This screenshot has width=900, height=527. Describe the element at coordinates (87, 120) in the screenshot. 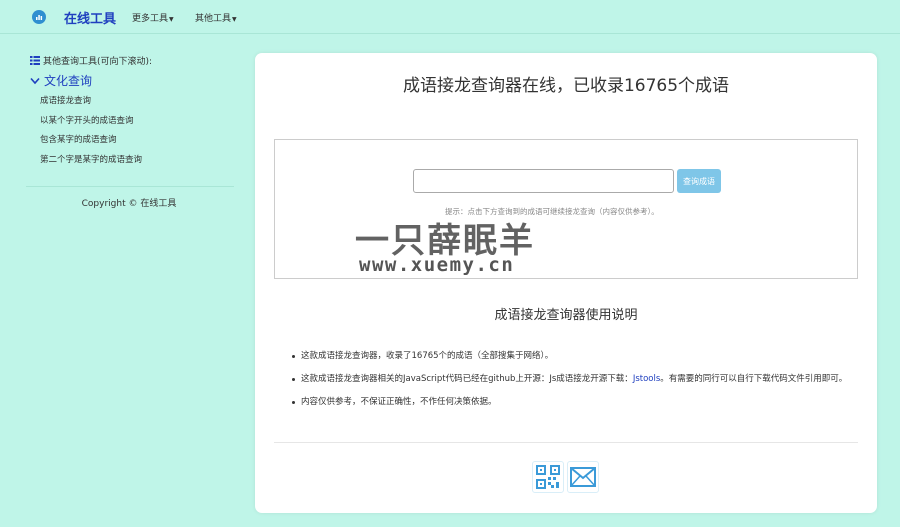

I see `sidebar-link-starts-with: 以某个字开头的成语查询` at that location.